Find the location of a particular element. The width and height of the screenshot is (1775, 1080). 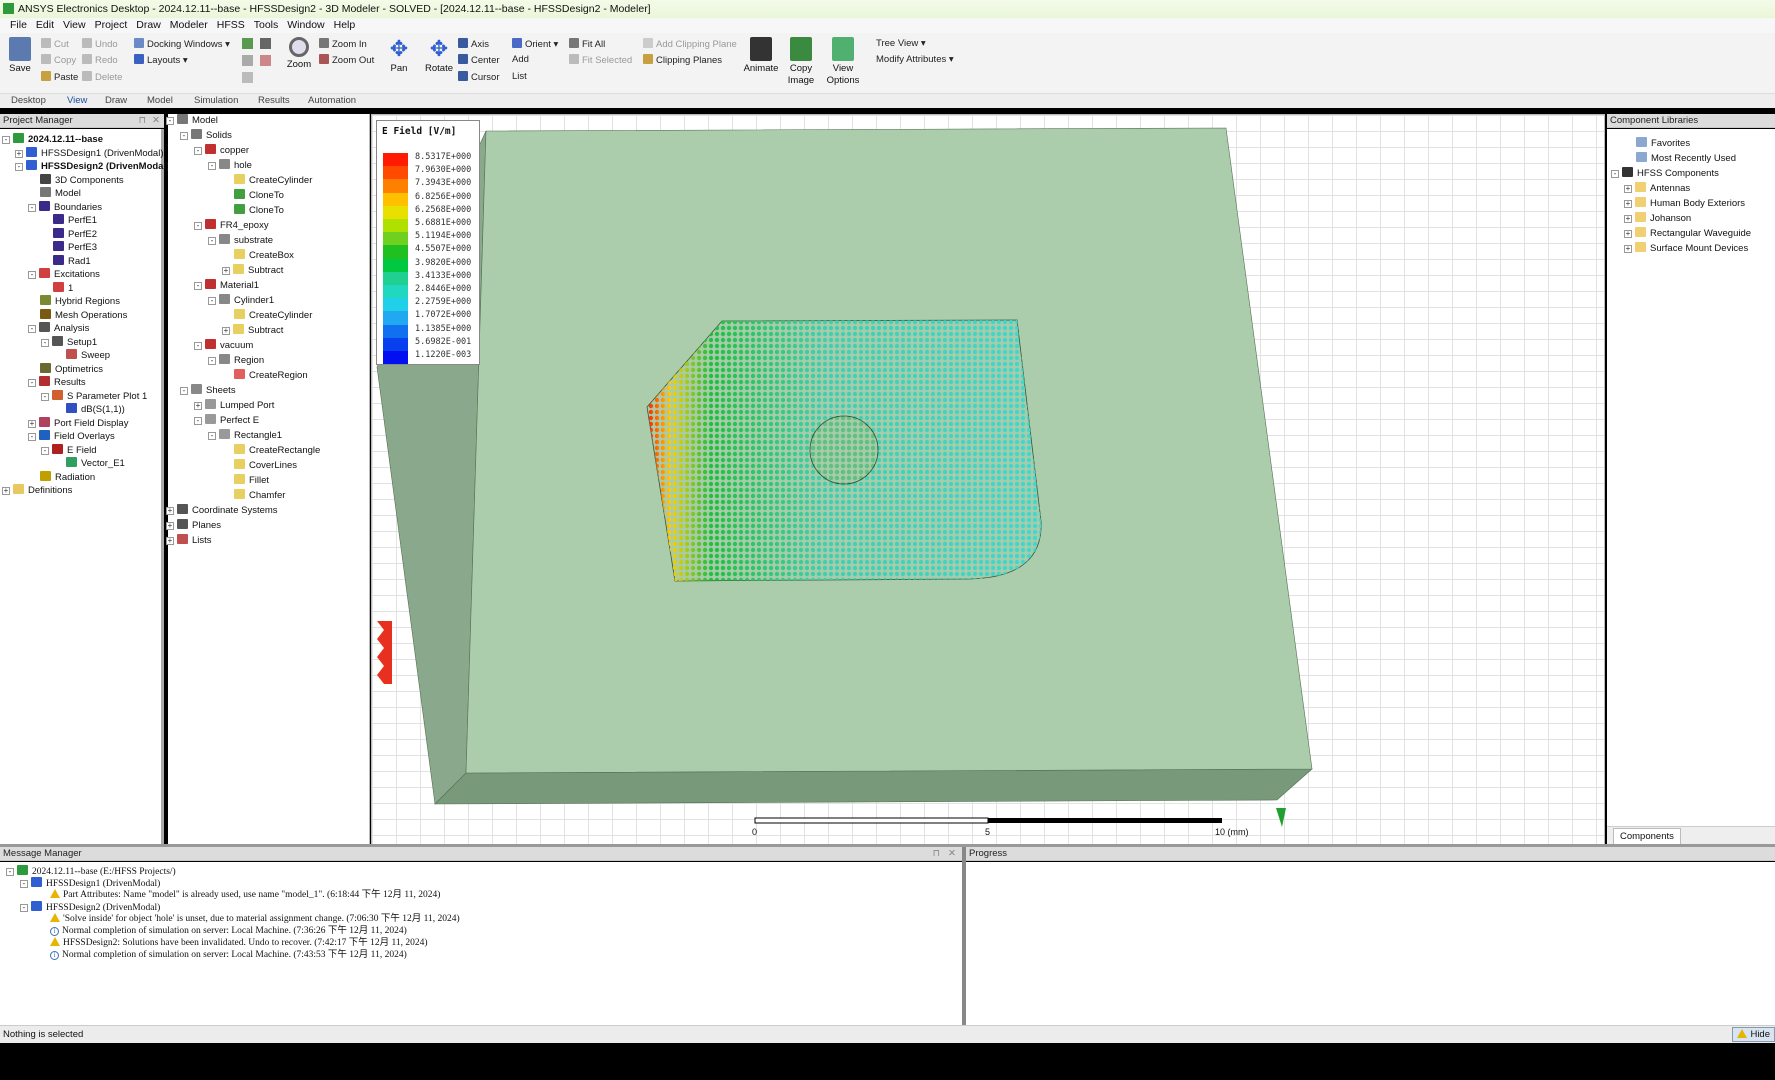

tree-item: - Region is located at coordinates (236, 360).